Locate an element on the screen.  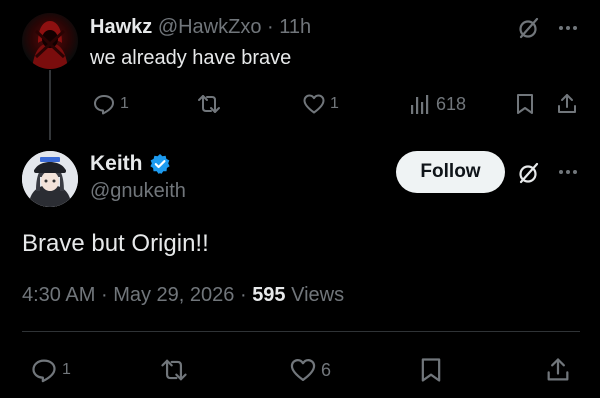
reply-text: we already have brave is located at coordinates (191, 58).